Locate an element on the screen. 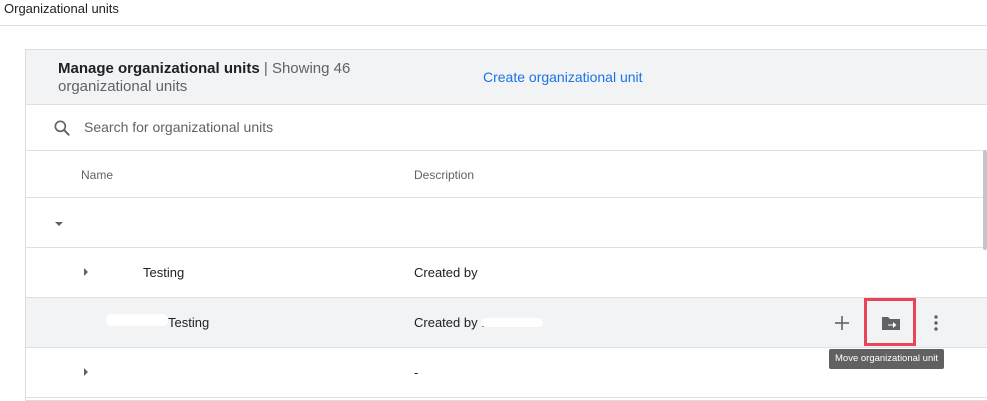  table-row-hovered: Testing Created by . is located at coordinates (506, 323).